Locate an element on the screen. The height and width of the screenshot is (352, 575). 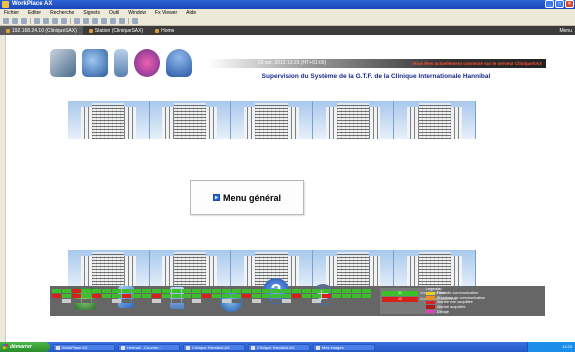
refresh-icon is located at coordinates (46, 21).